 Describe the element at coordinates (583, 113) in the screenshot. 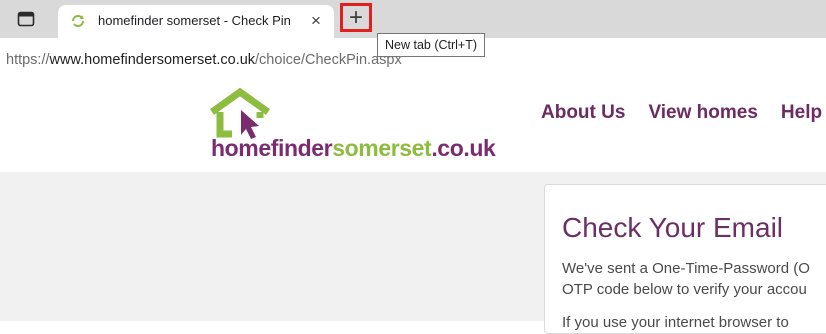

I see `nav-about-us: About Us` at that location.